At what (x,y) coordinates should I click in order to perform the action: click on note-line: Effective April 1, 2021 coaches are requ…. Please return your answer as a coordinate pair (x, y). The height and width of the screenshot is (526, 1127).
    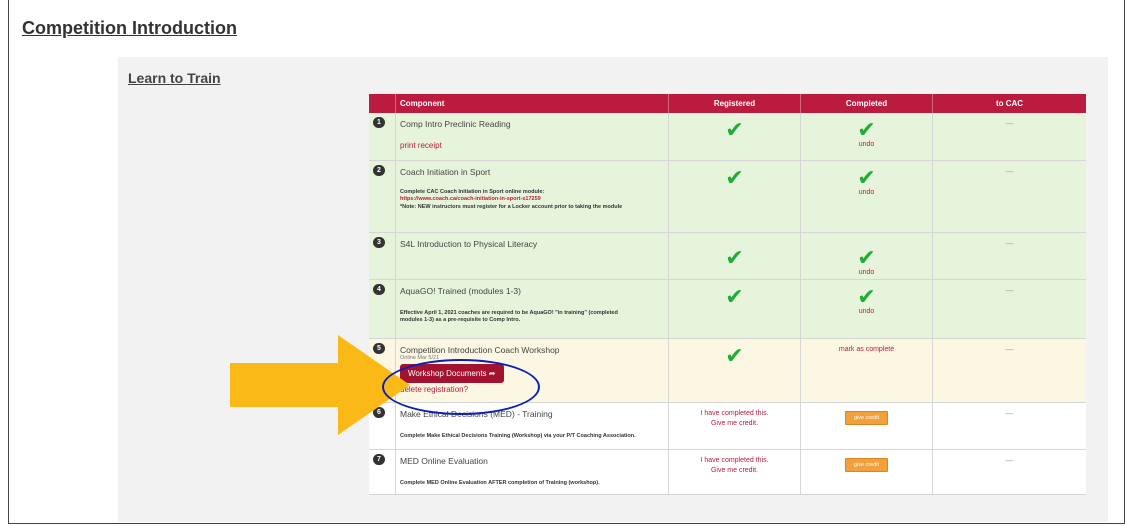
    Looking at the image, I should click on (509, 312).